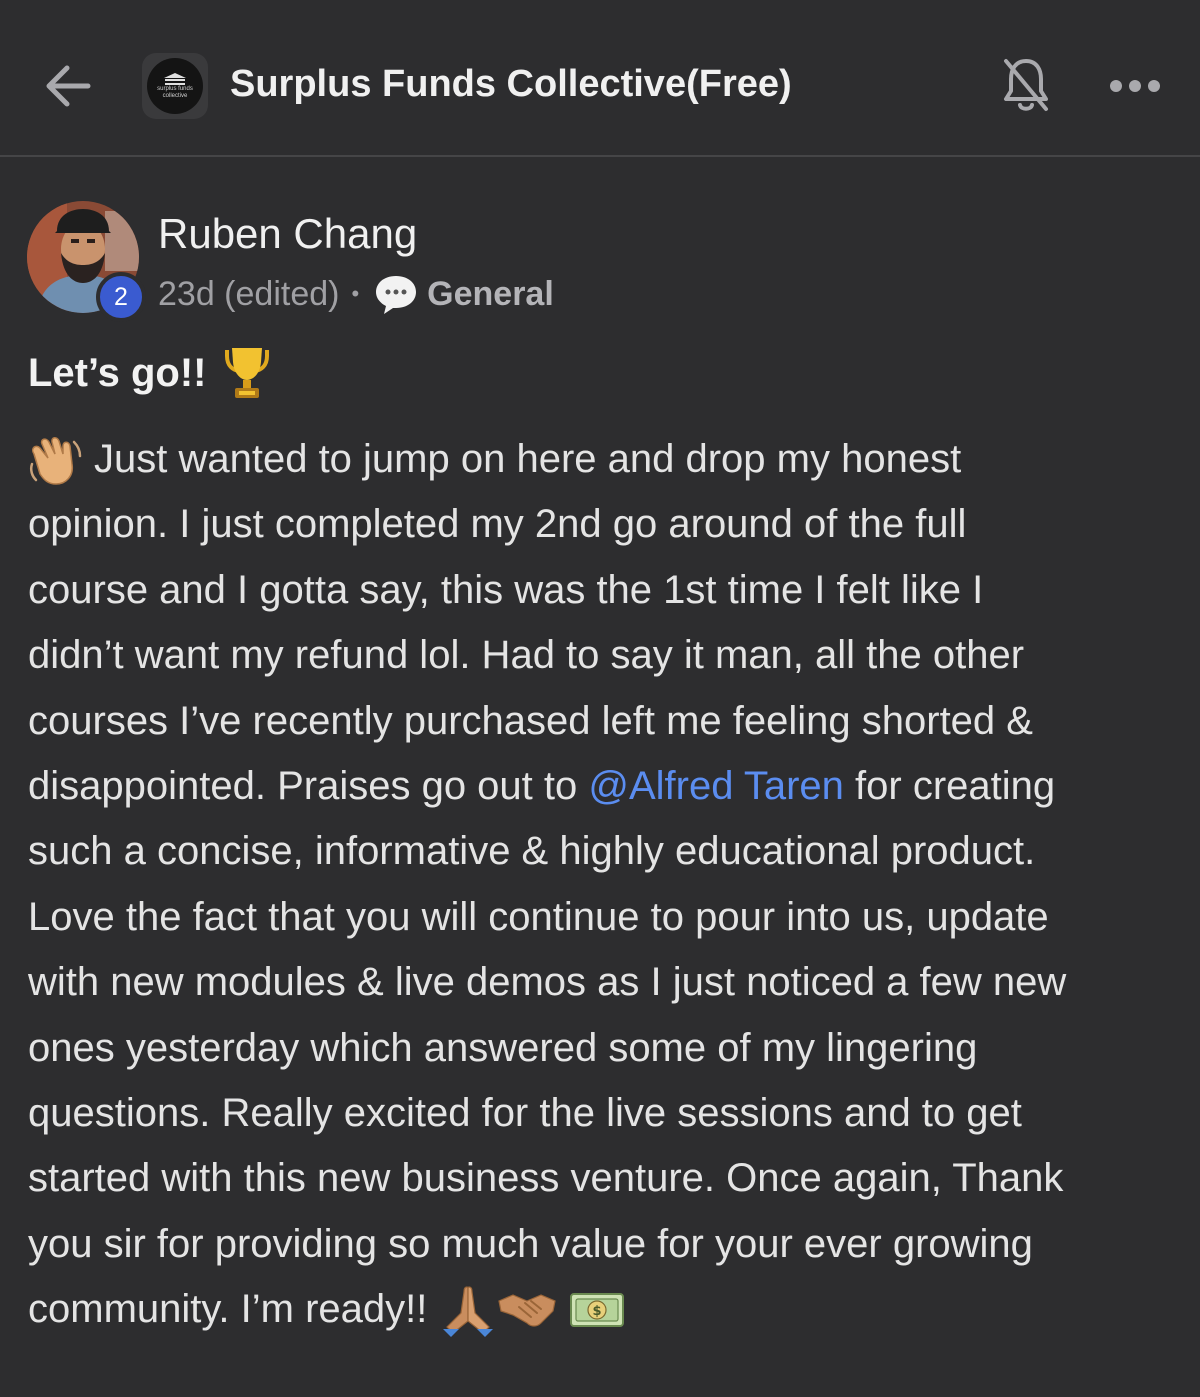 The image size is (1200, 1397). I want to click on post-title-text: Let’s go!!, so click(117, 372).